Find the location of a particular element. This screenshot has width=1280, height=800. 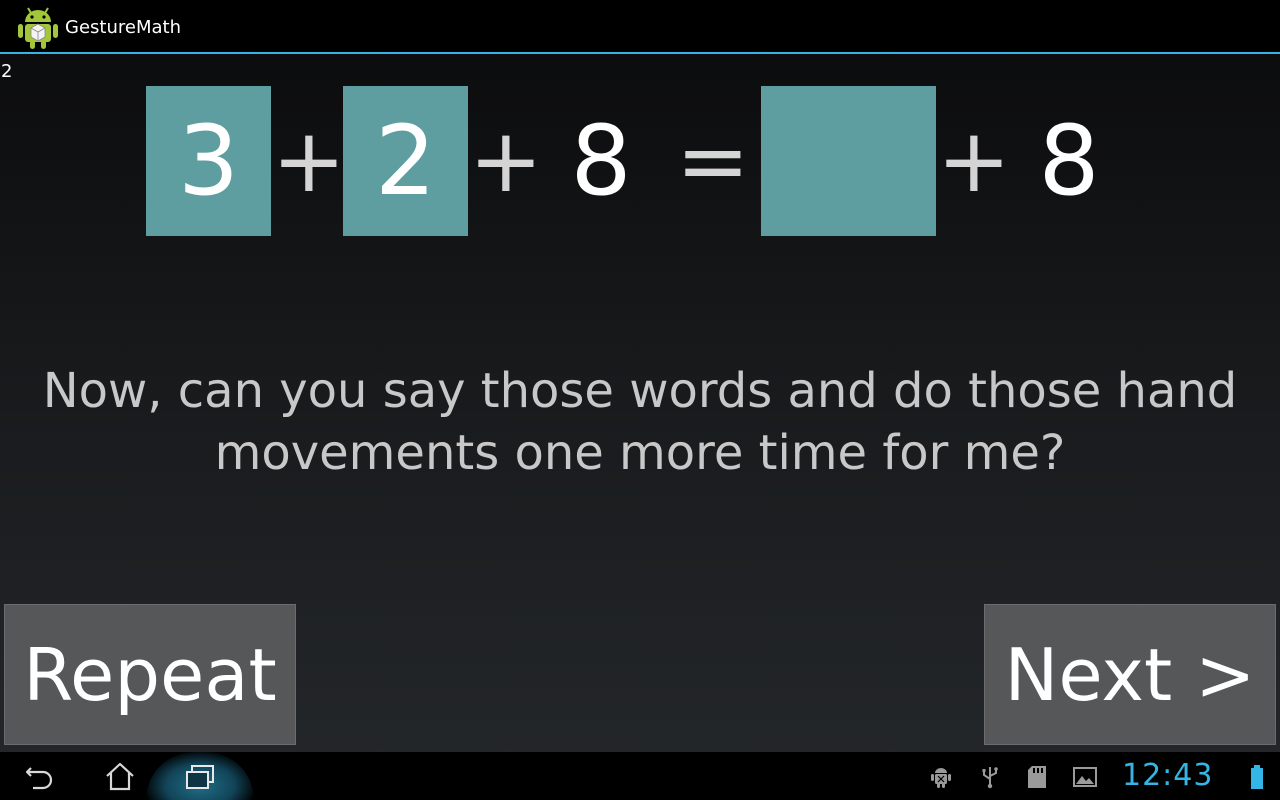

sd-card-icon is located at coordinates (1037, 777).